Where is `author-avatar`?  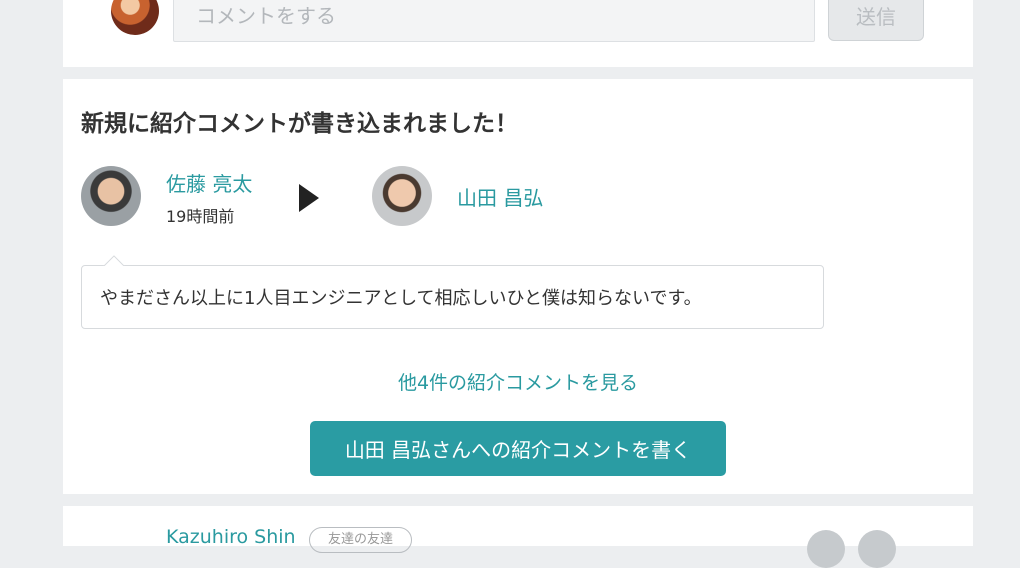 author-avatar is located at coordinates (111, 196).